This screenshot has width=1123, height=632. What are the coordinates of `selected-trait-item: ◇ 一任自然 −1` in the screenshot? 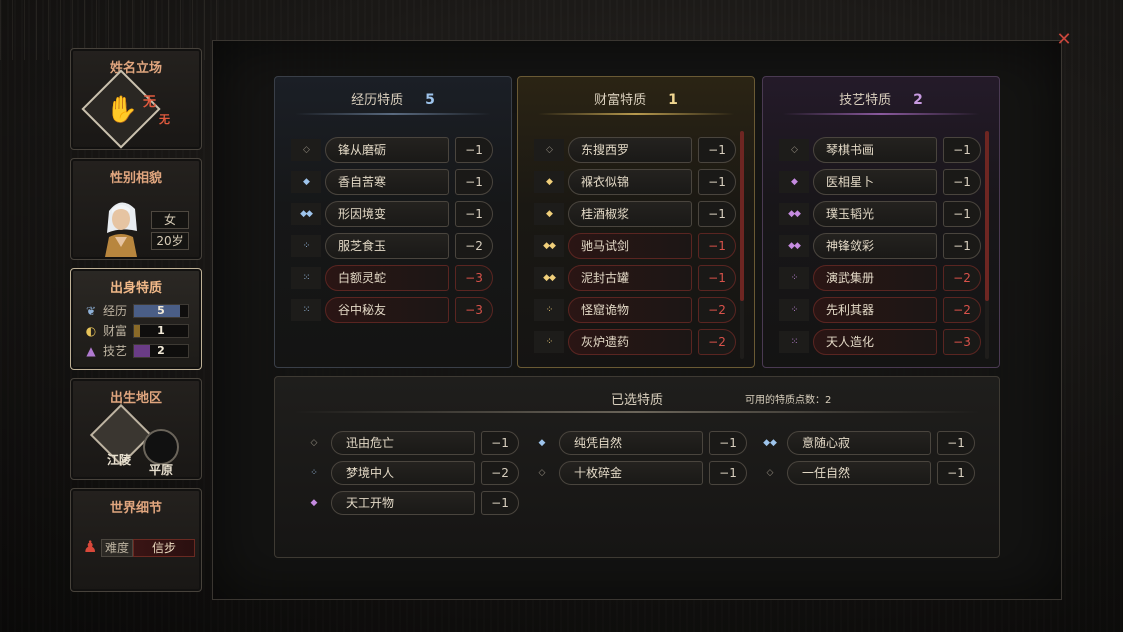 It's located at (866, 473).